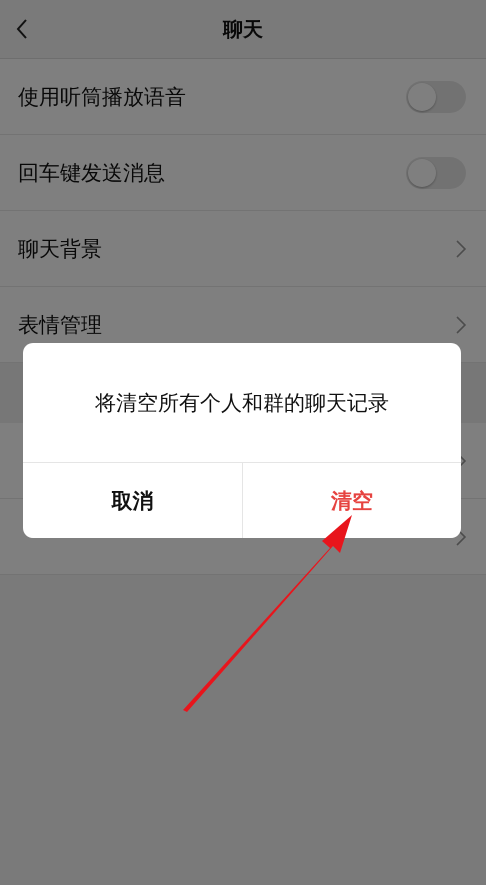  I want to click on settings-row: 回车键发送消息, so click(243, 173).